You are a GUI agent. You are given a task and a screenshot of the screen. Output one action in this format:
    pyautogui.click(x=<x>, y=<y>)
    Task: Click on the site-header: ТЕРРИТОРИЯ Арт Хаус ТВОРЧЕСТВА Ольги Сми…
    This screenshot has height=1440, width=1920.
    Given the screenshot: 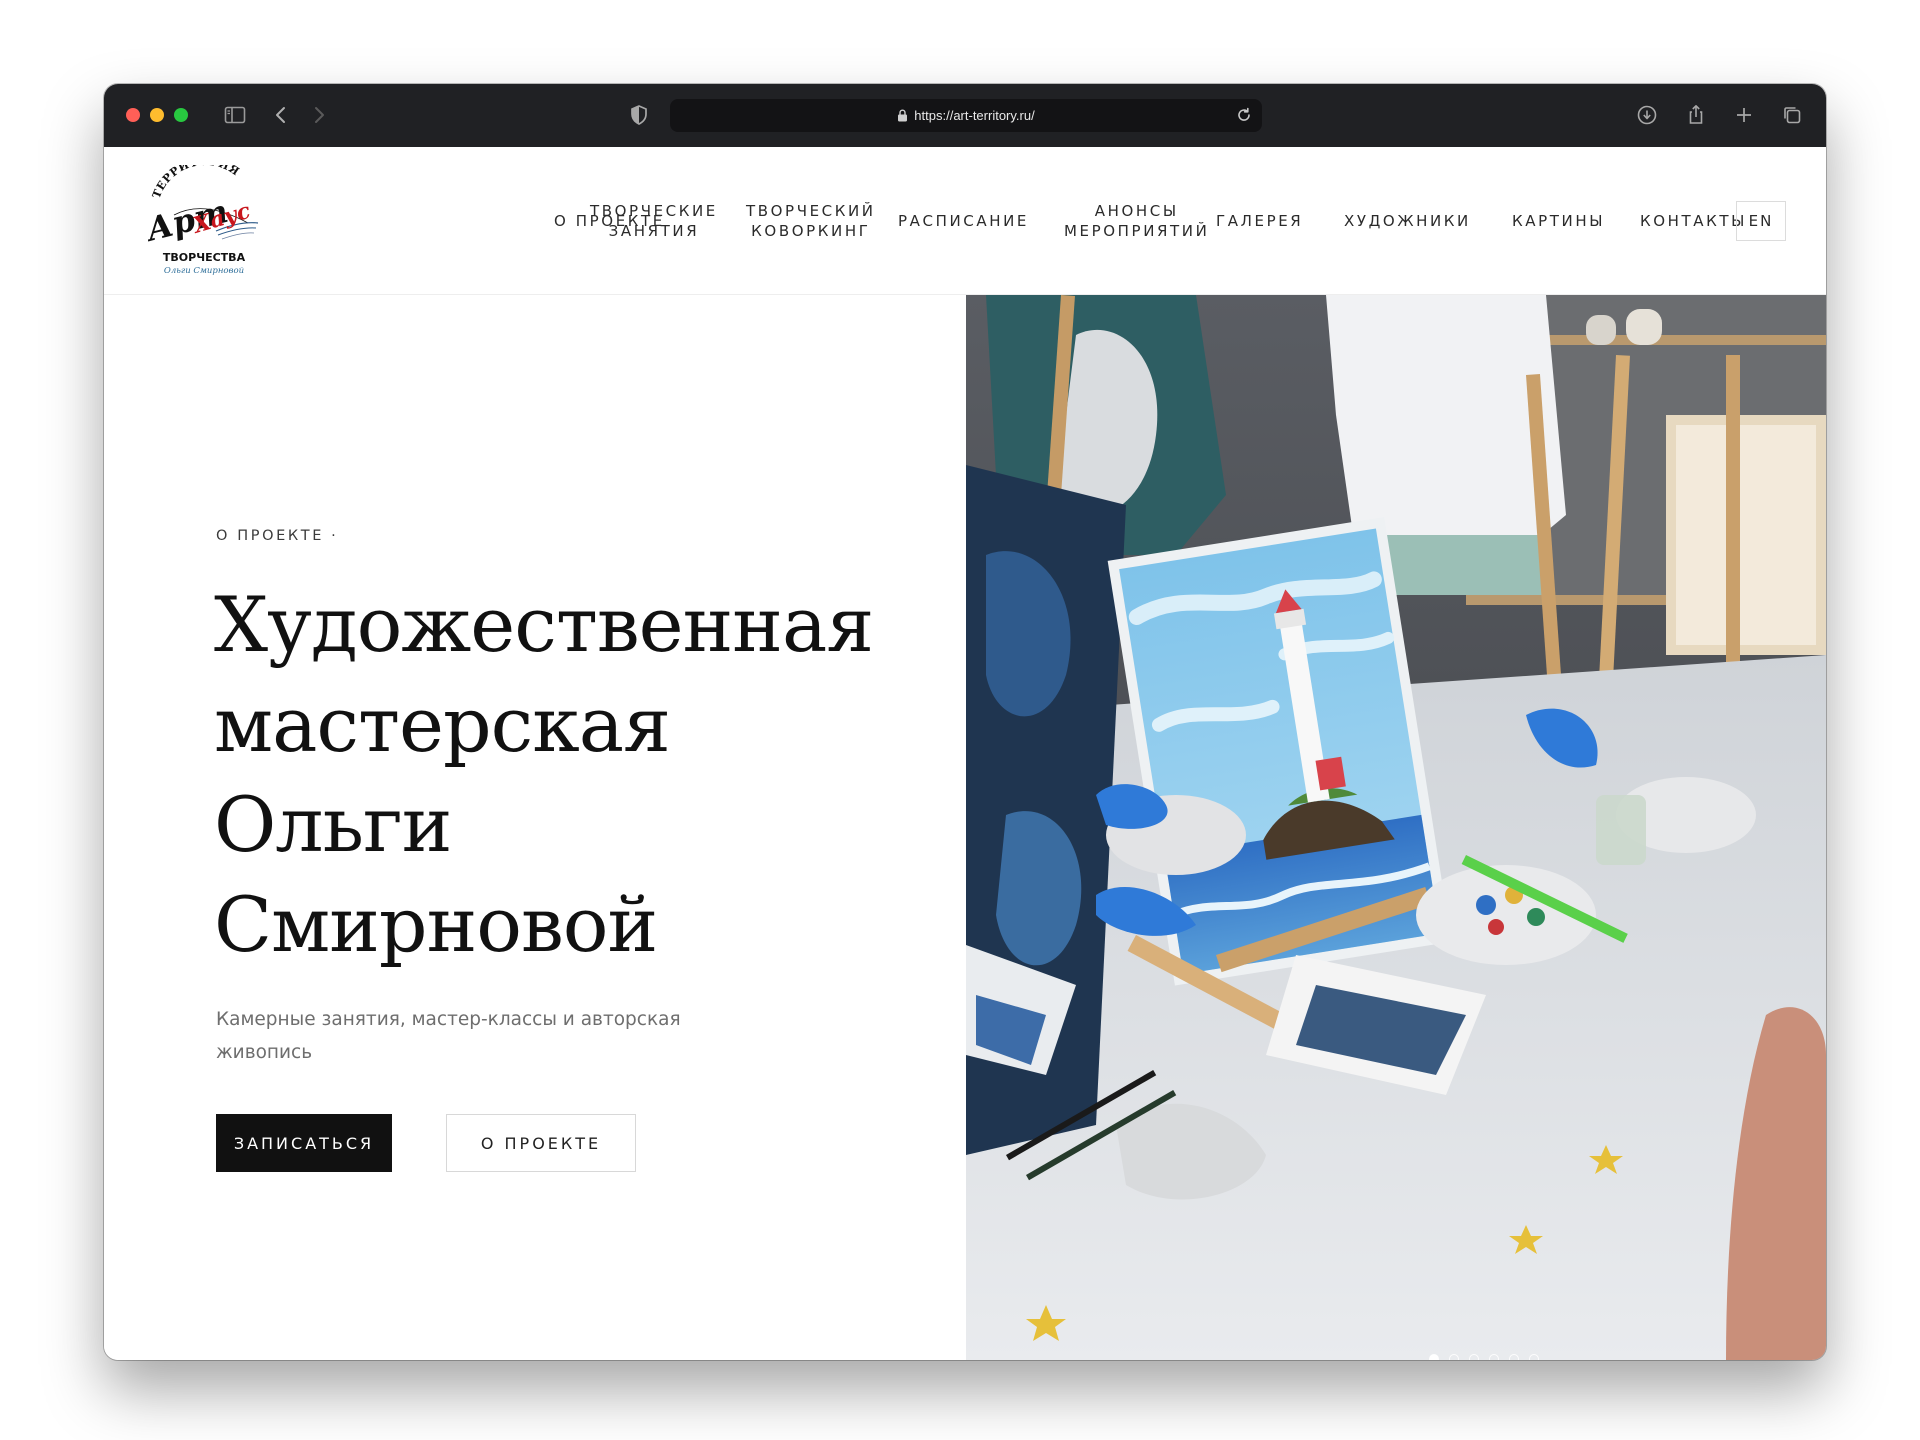 What is the action you would take?
    pyautogui.click(x=965, y=221)
    